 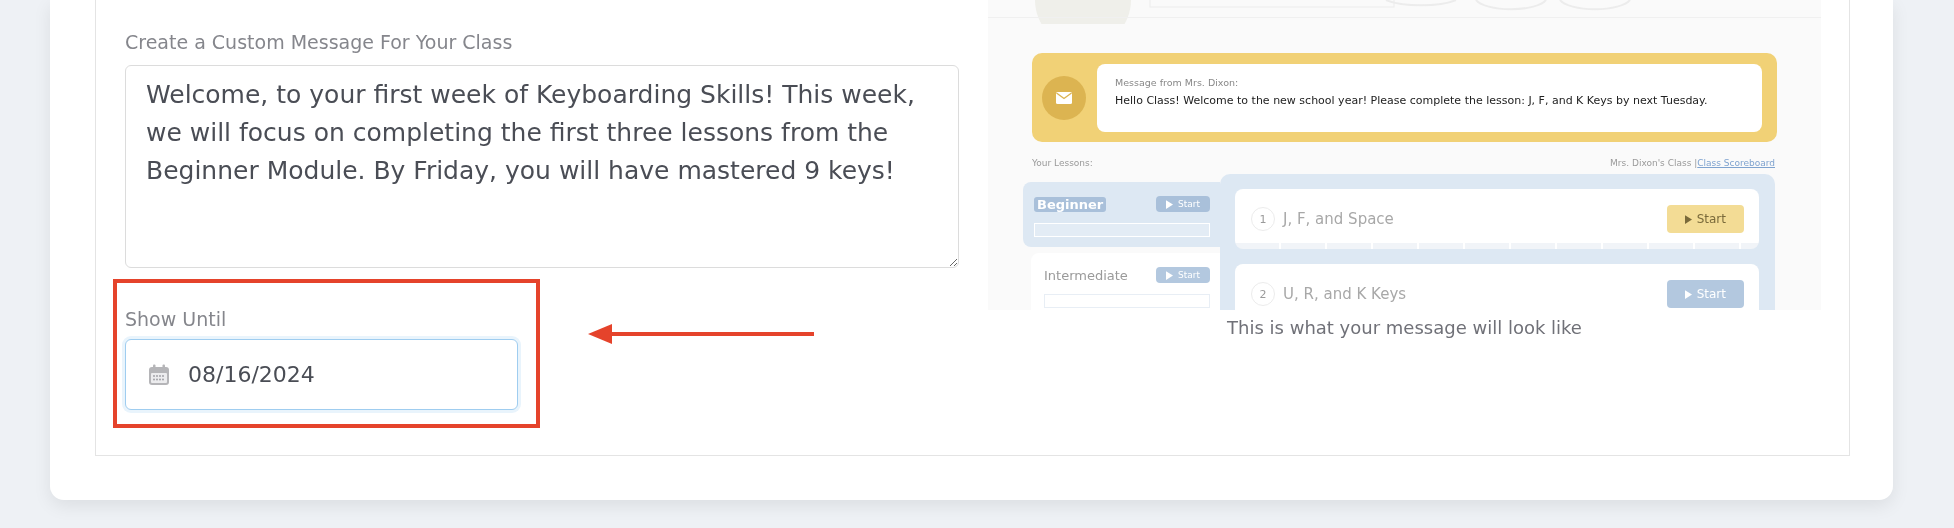 What do you see at coordinates (1121, 214) in the screenshot?
I see `module-card: Beginner Start` at bounding box center [1121, 214].